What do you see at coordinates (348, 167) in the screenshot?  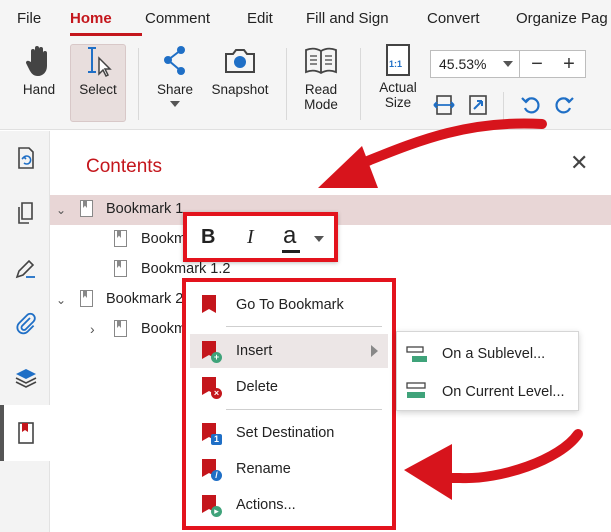 I see `arrowhead-format-toolbar` at bounding box center [348, 167].